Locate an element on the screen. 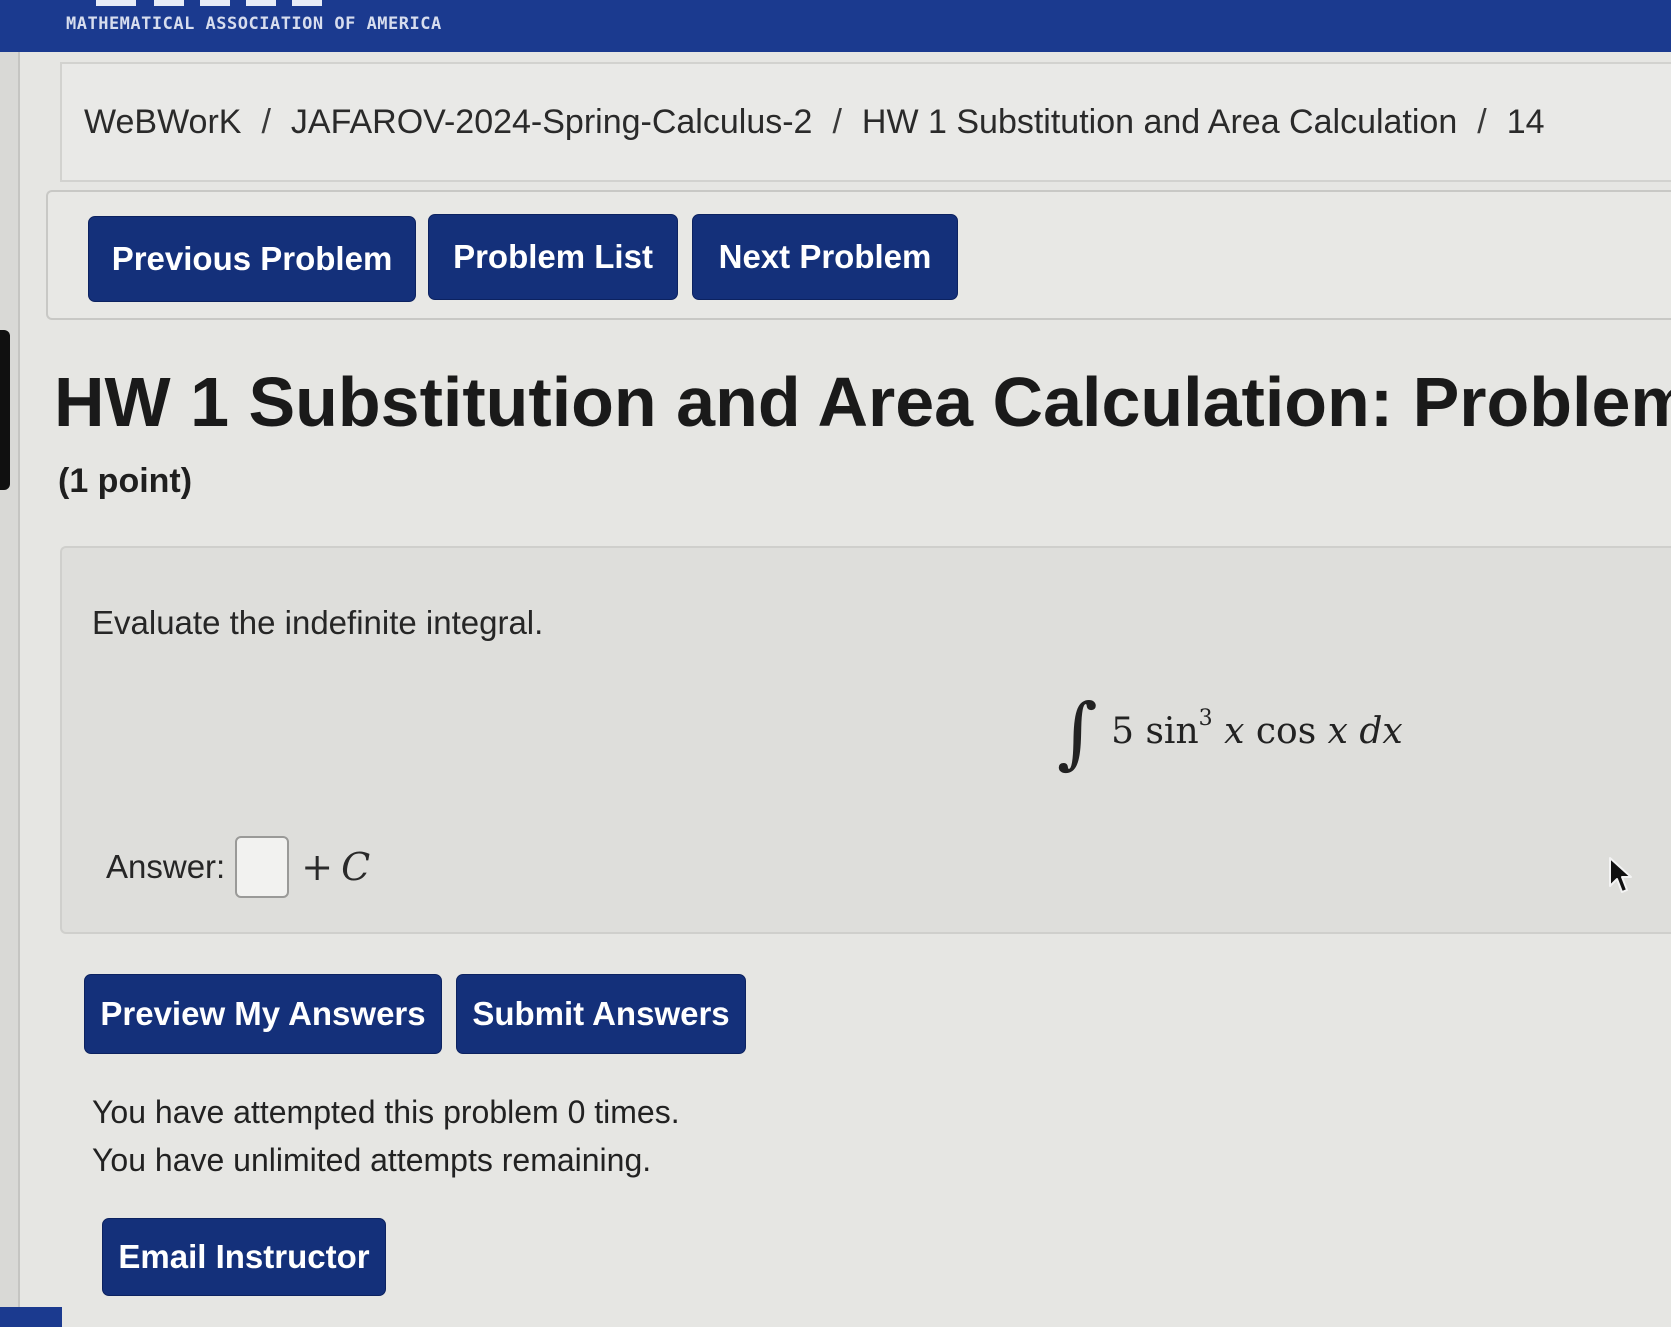  submit-answers-button: Submit Answers is located at coordinates (601, 1014).